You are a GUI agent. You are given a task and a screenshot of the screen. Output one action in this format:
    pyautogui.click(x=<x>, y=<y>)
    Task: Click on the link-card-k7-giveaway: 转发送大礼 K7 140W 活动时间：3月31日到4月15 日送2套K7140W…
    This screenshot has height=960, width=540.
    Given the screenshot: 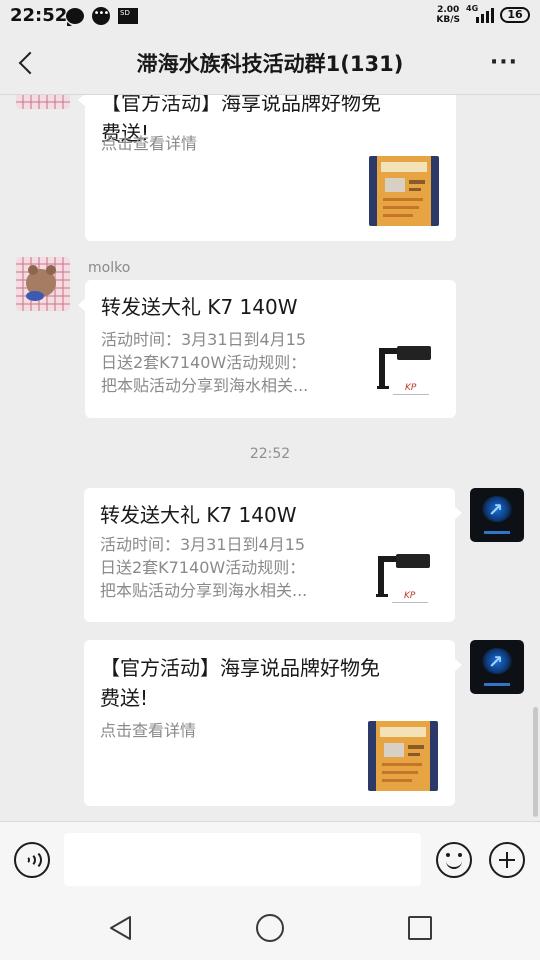 What is the action you would take?
    pyautogui.click(x=267, y=349)
    